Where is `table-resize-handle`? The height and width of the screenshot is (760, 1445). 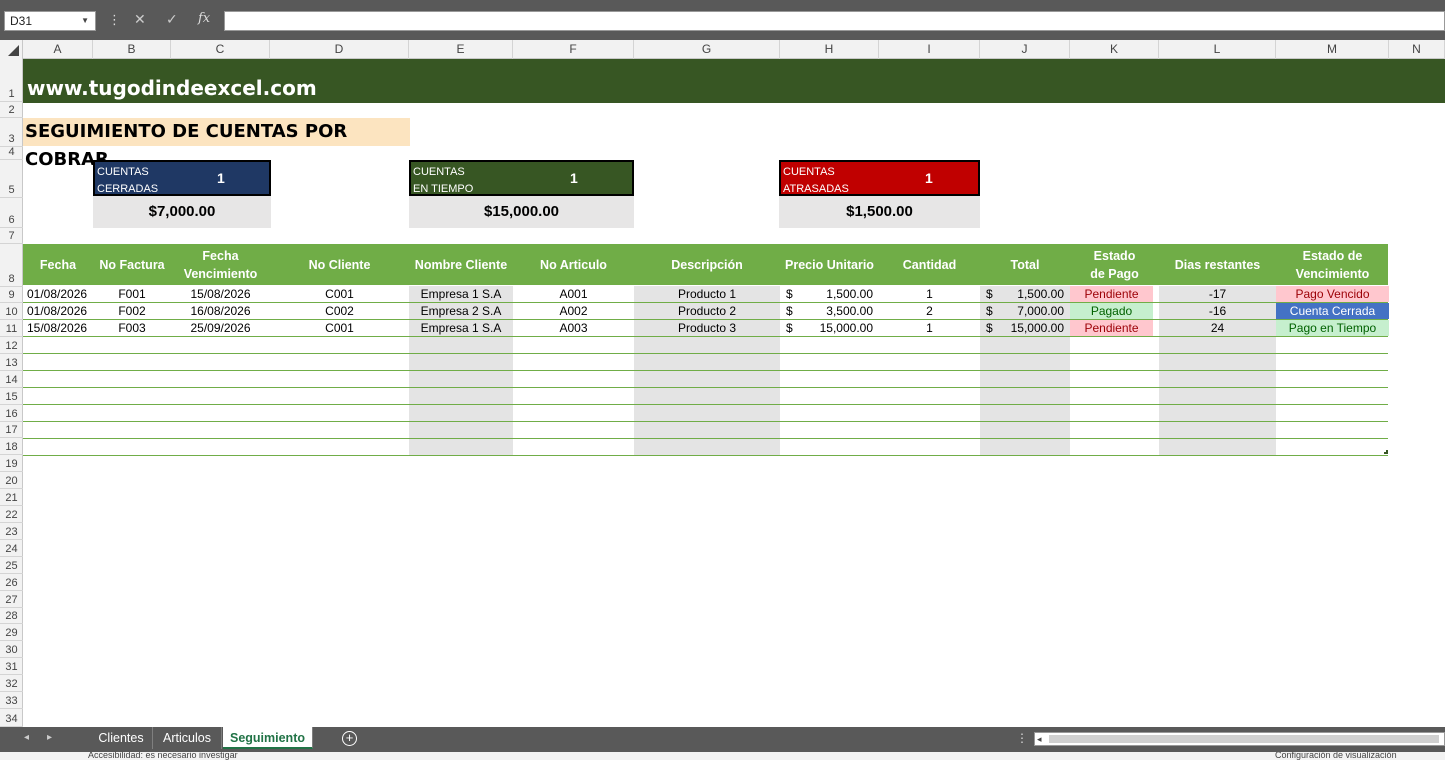 table-resize-handle is located at coordinates (1386, 452).